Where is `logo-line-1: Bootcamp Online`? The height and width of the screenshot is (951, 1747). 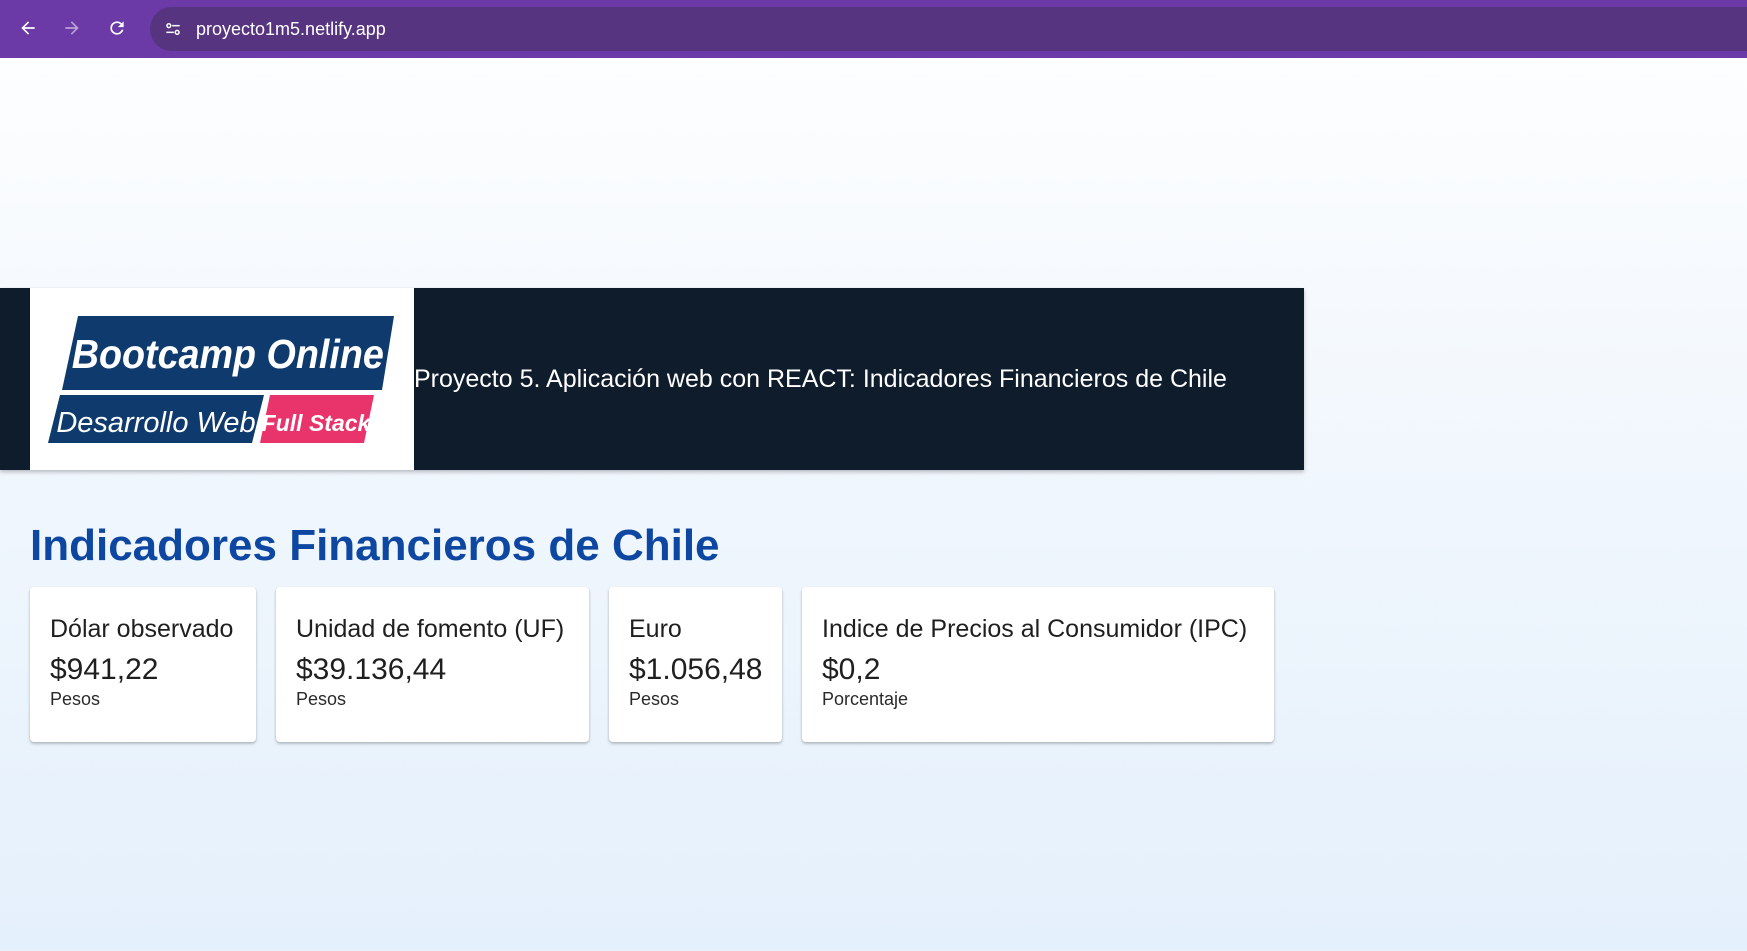 logo-line-1: Bootcamp Online is located at coordinates (228, 355).